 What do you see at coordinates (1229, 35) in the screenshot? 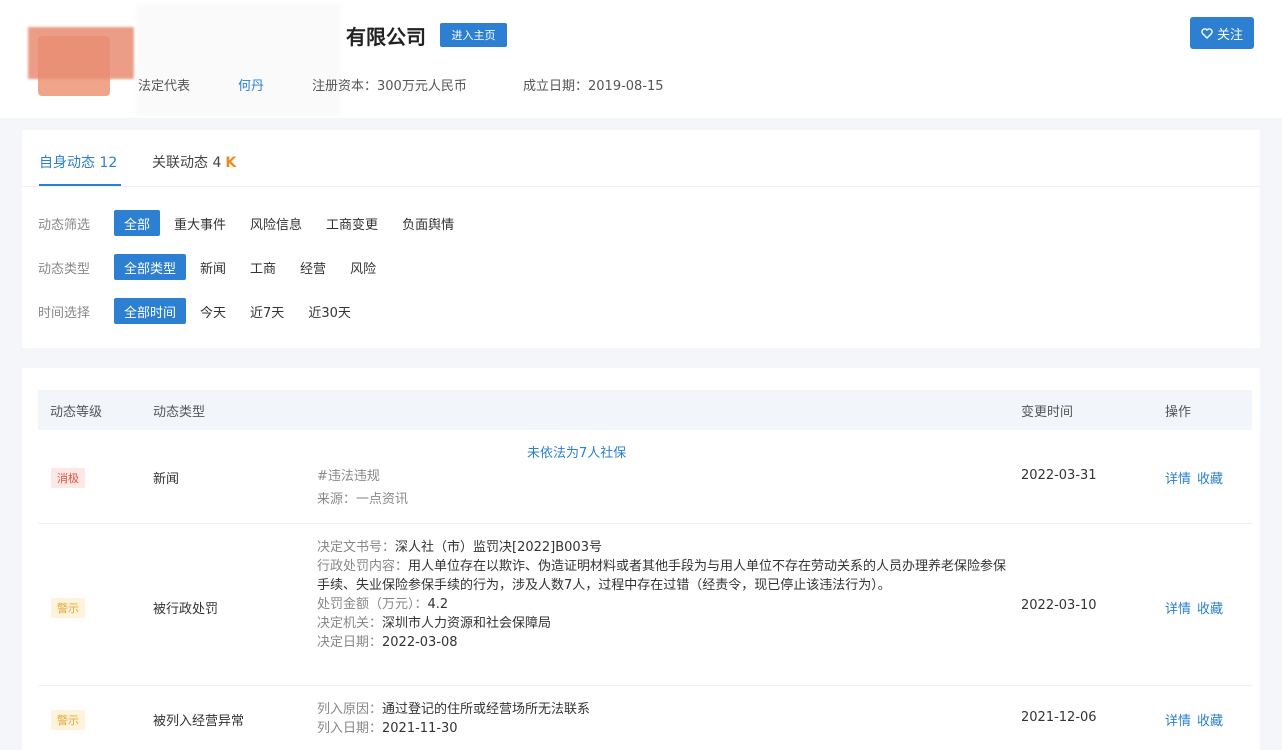
I see `follow-label: 关注` at bounding box center [1229, 35].